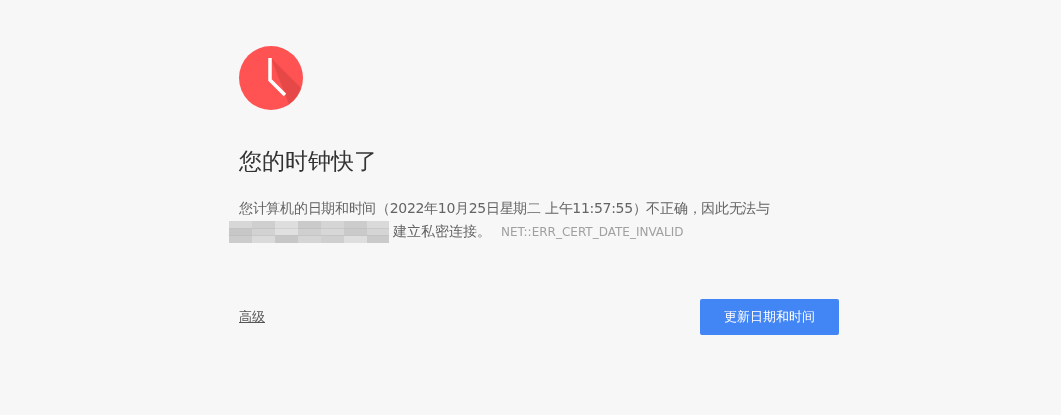 This screenshot has width=1061, height=415. I want to click on clock-icon, so click(271, 78).